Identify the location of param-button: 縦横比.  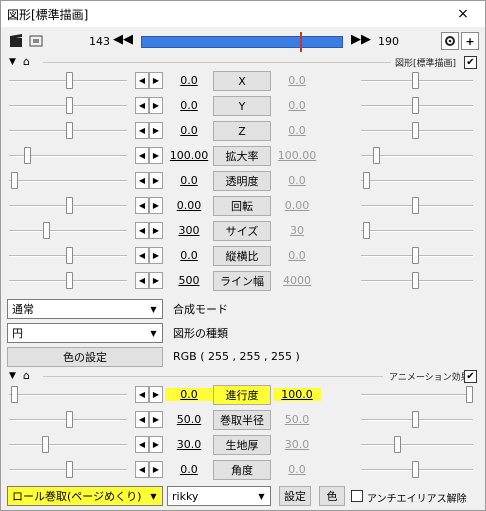
(242, 256).